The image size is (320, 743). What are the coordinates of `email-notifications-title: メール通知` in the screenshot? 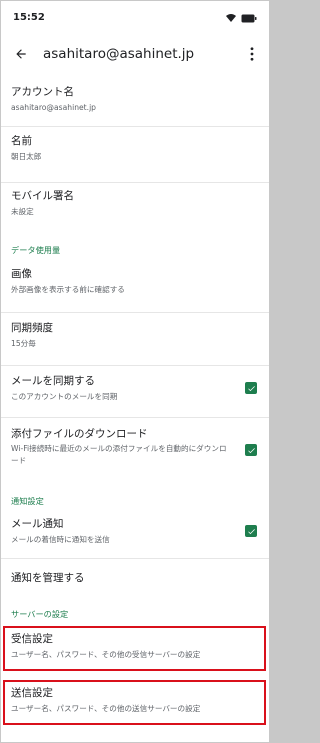 It's located at (37, 524).